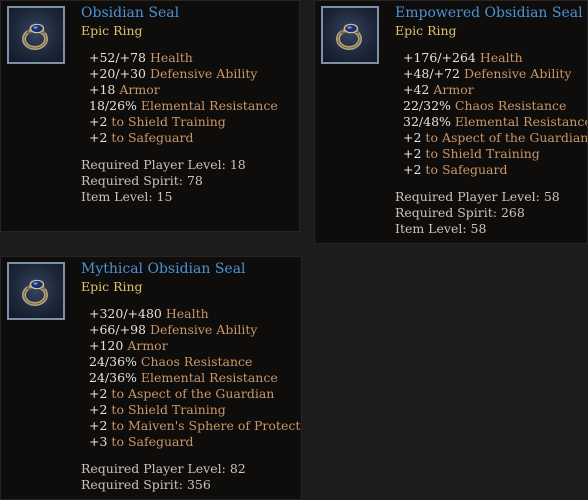 This screenshot has height=500, width=588. I want to click on stat-line: +42 Armor, so click(495, 90).